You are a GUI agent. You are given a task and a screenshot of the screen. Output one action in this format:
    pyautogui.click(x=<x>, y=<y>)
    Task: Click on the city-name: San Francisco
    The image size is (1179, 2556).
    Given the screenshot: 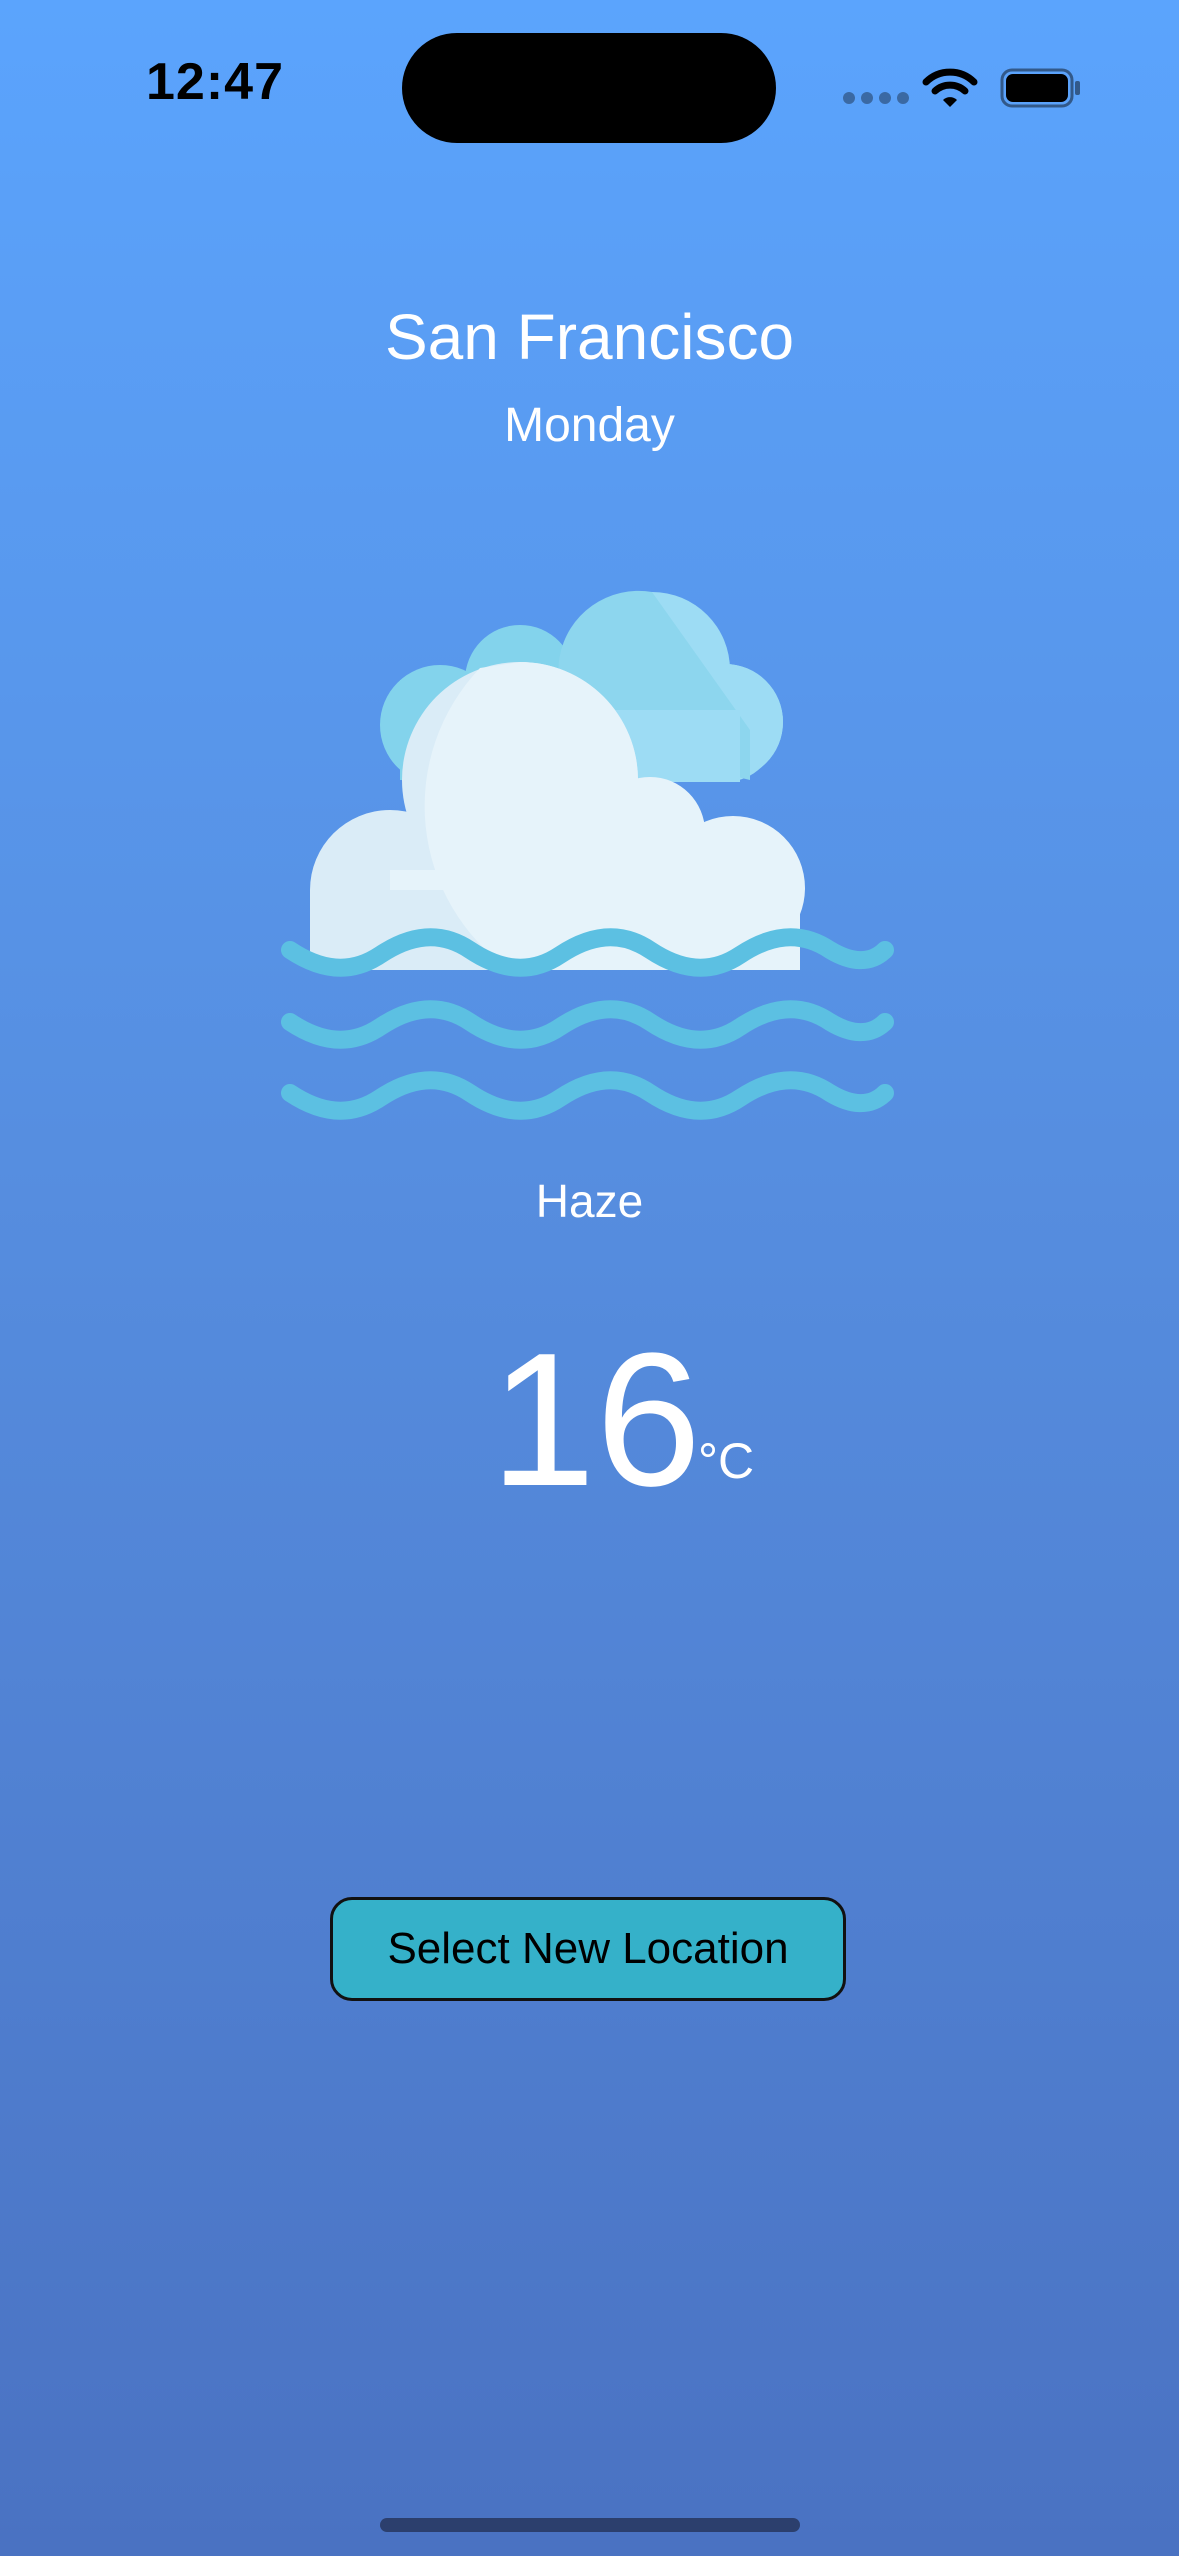 What is the action you would take?
    pyautogui.click(x=589, y=337)
    